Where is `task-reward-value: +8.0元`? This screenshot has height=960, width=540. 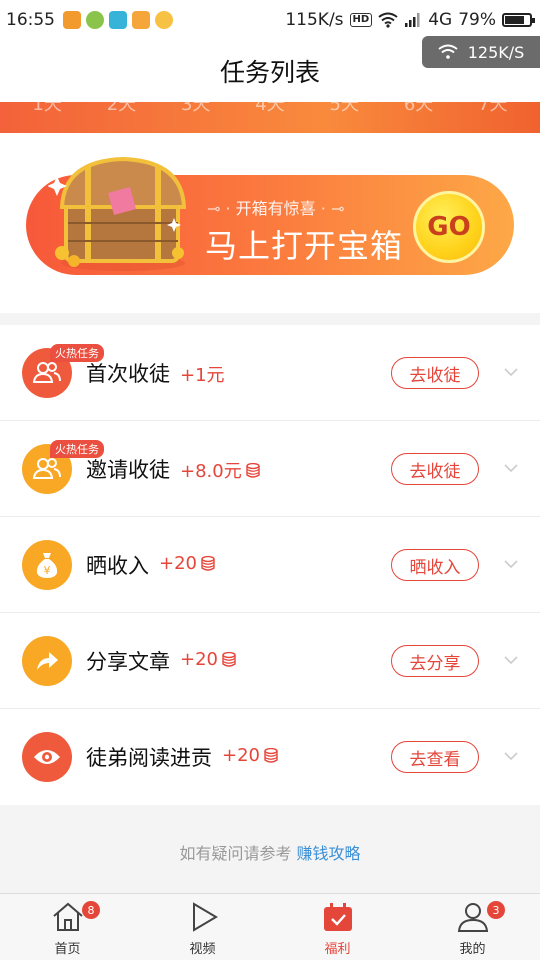 task-reward-value: +8.0元 is located at coordinates (211, 471).